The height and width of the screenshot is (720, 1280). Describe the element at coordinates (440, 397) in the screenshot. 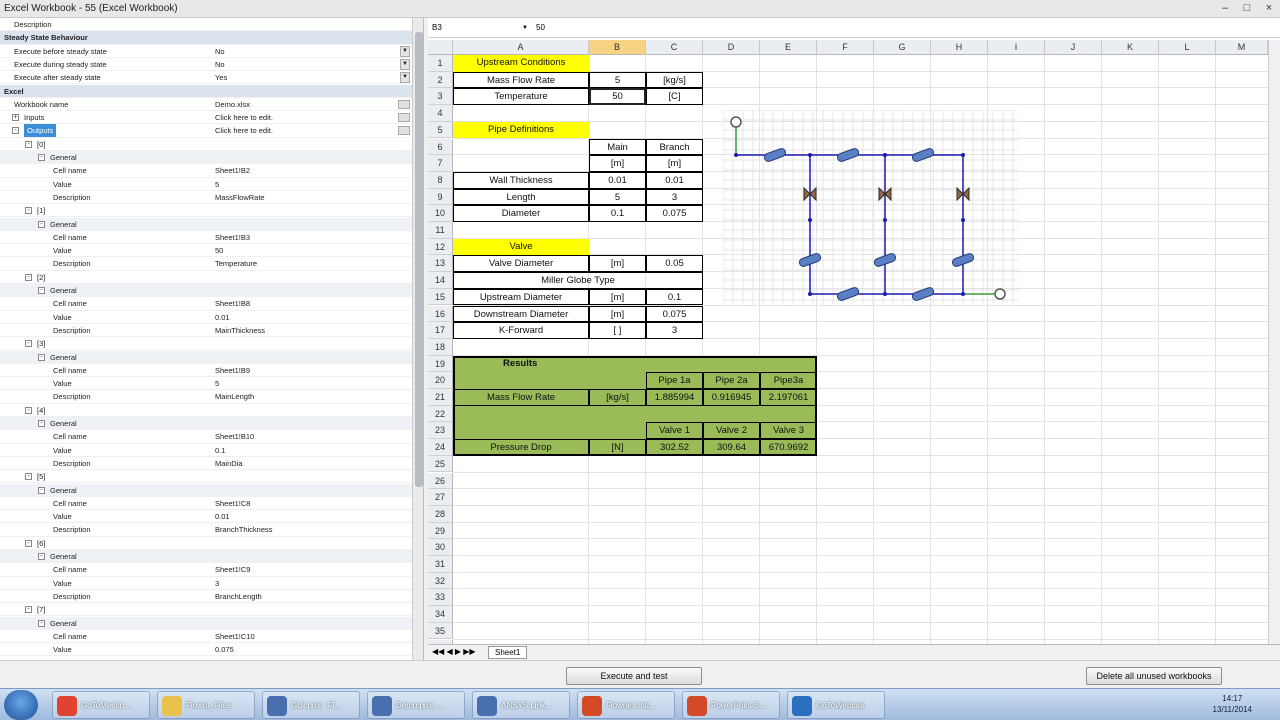

I see `row-header: 21` at that location.